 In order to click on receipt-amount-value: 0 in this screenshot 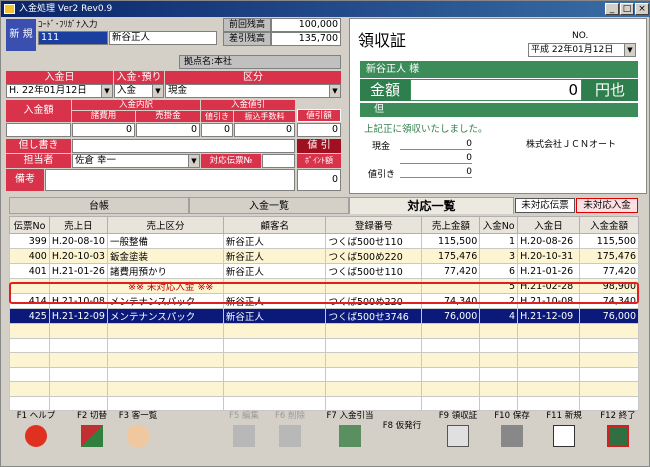, I will do `click(496, 90)`.